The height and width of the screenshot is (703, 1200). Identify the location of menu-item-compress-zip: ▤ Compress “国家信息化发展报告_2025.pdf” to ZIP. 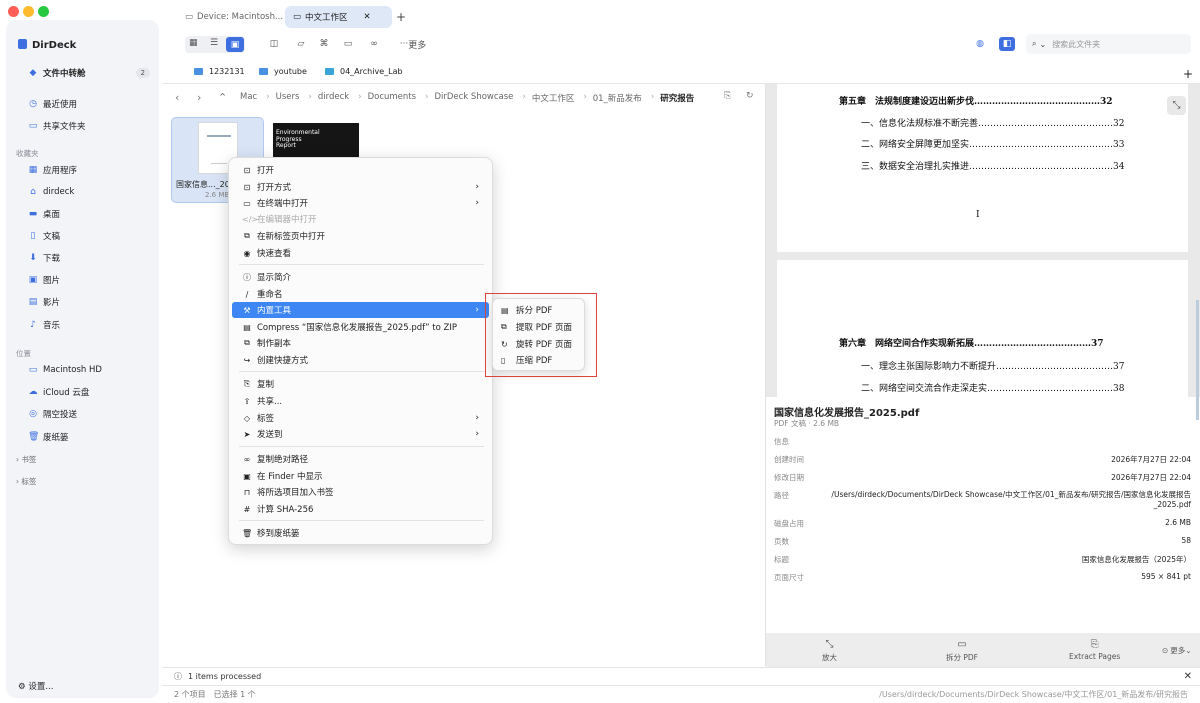
(360, 327).